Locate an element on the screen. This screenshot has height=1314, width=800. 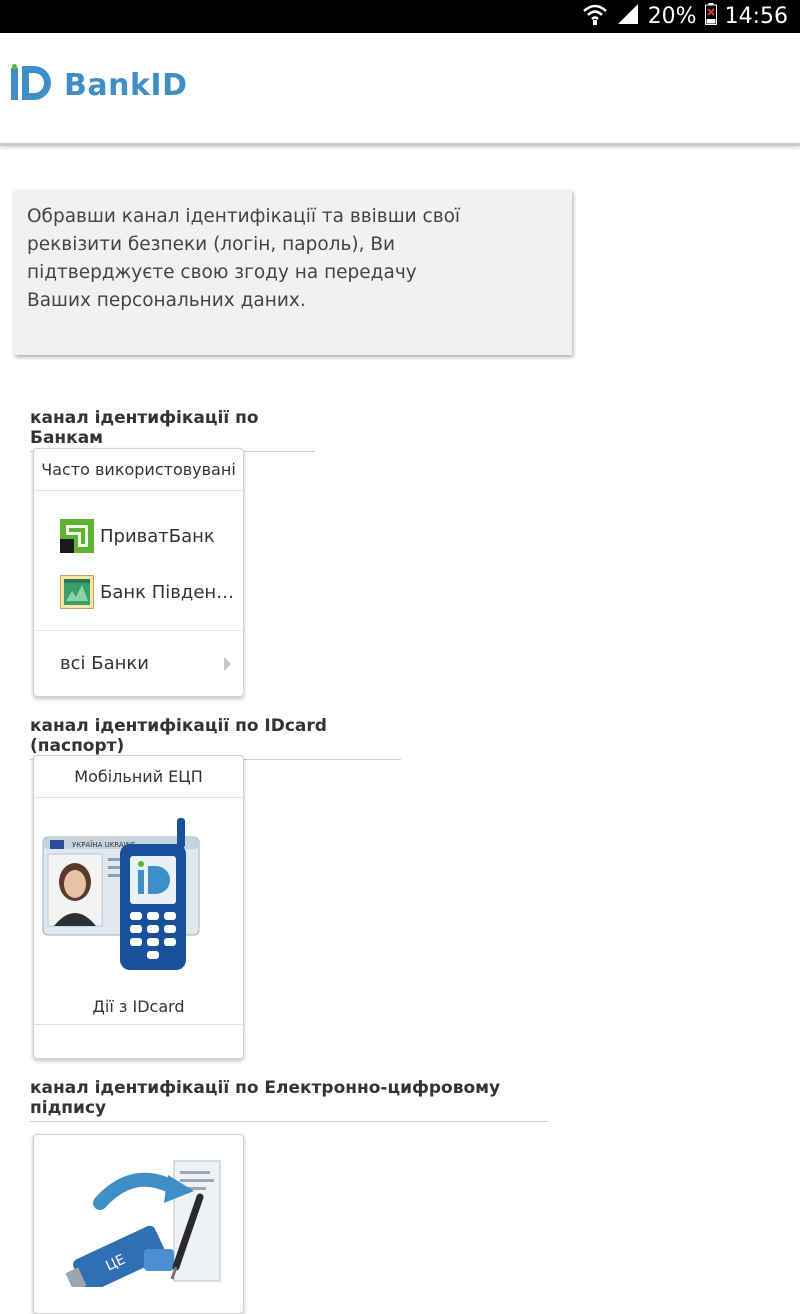
bank-item-privatbank: ПриватБанк is located at coordinates (137, 536).